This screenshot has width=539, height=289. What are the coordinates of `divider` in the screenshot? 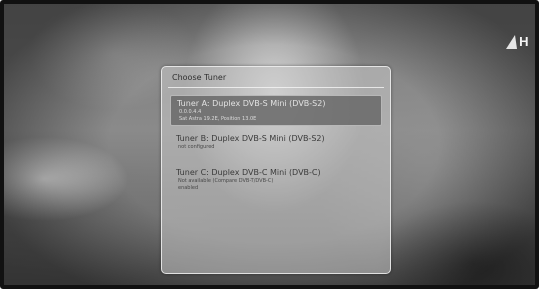 It's located at (276, 87).